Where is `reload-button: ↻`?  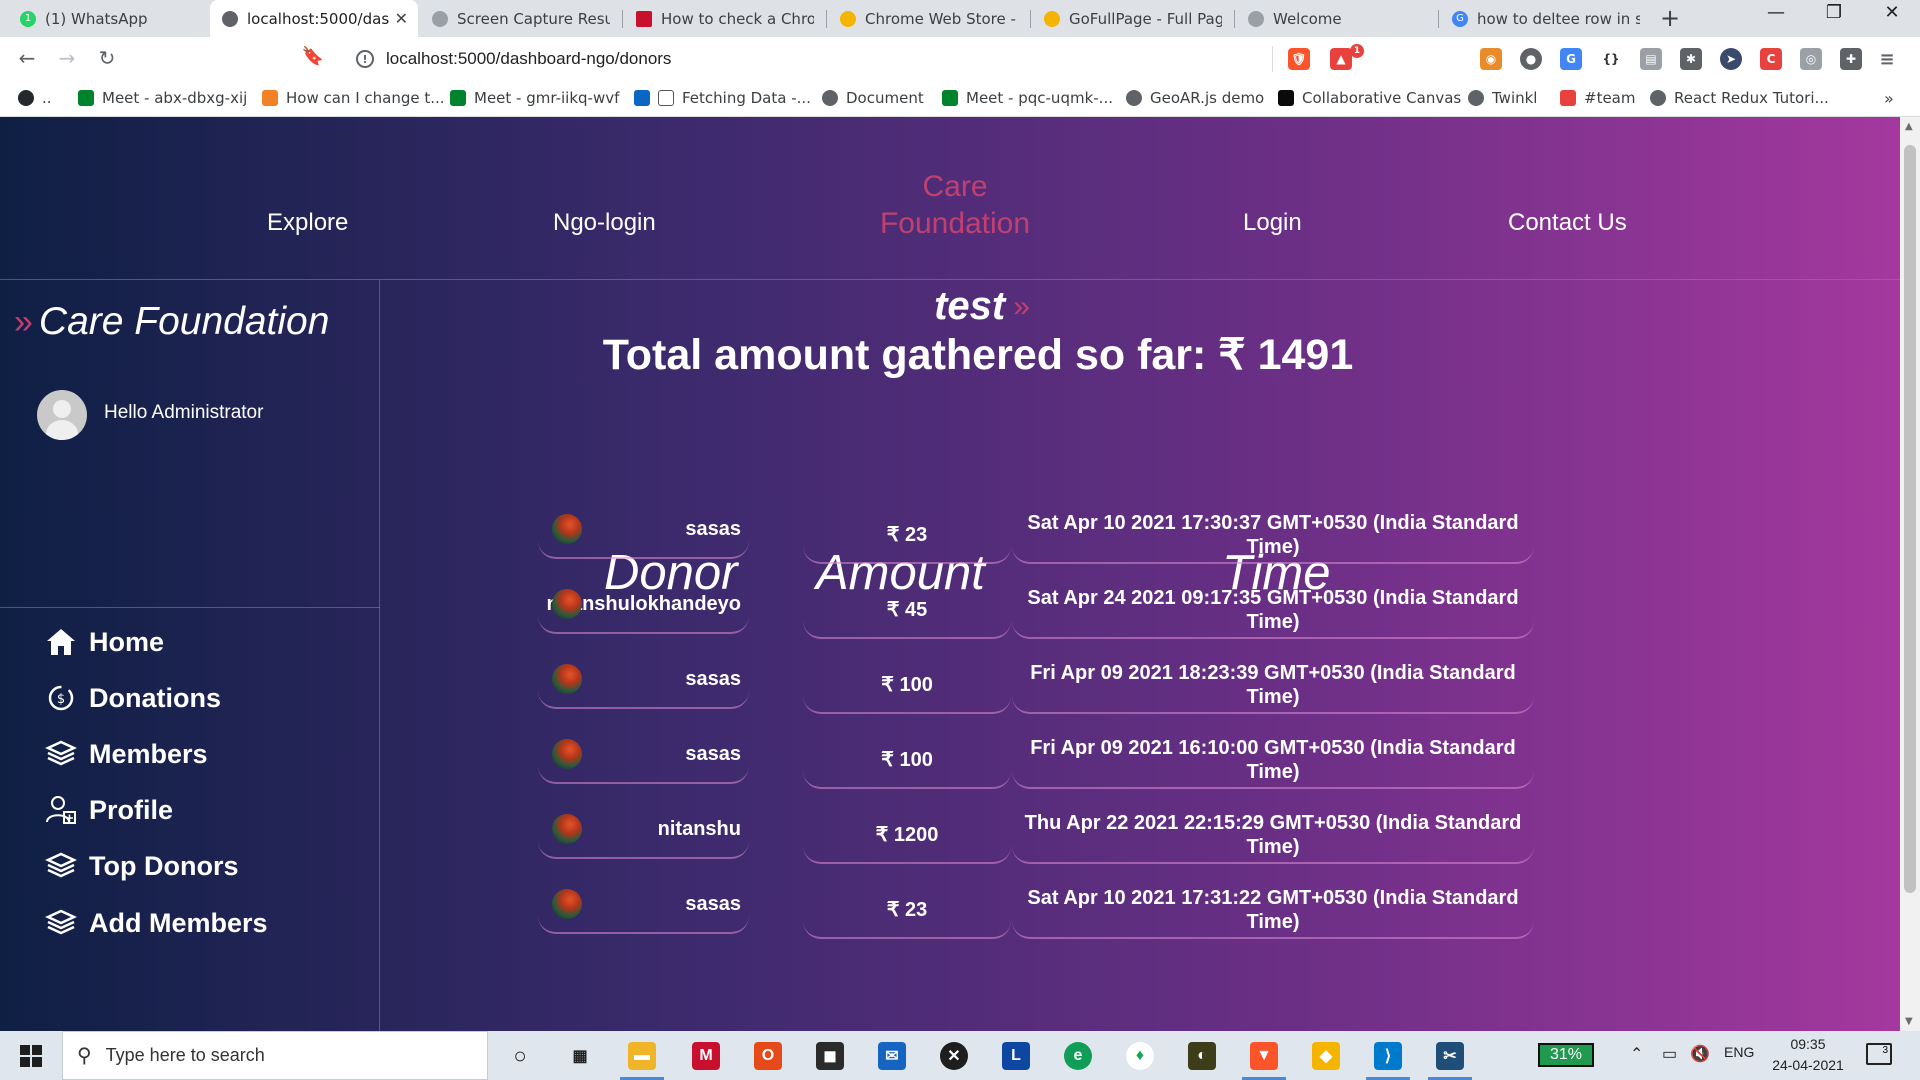 reload-button: ↻ is located at coordinates (107, 58).